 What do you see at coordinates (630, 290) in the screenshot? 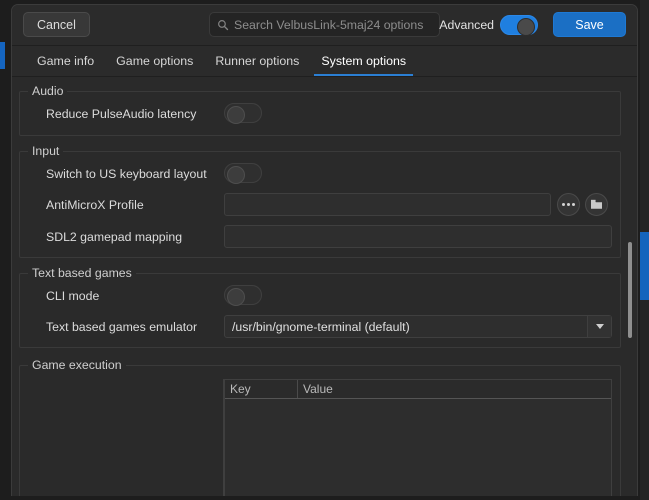
I see `vertical-scrollbar-thumb` at bounding box center [630, 290].